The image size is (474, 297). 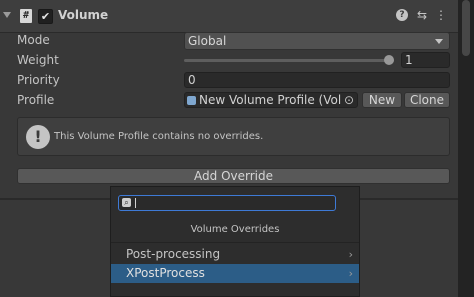 I want to click on clone-profile-button: Clone, so click(x=427, y=100).